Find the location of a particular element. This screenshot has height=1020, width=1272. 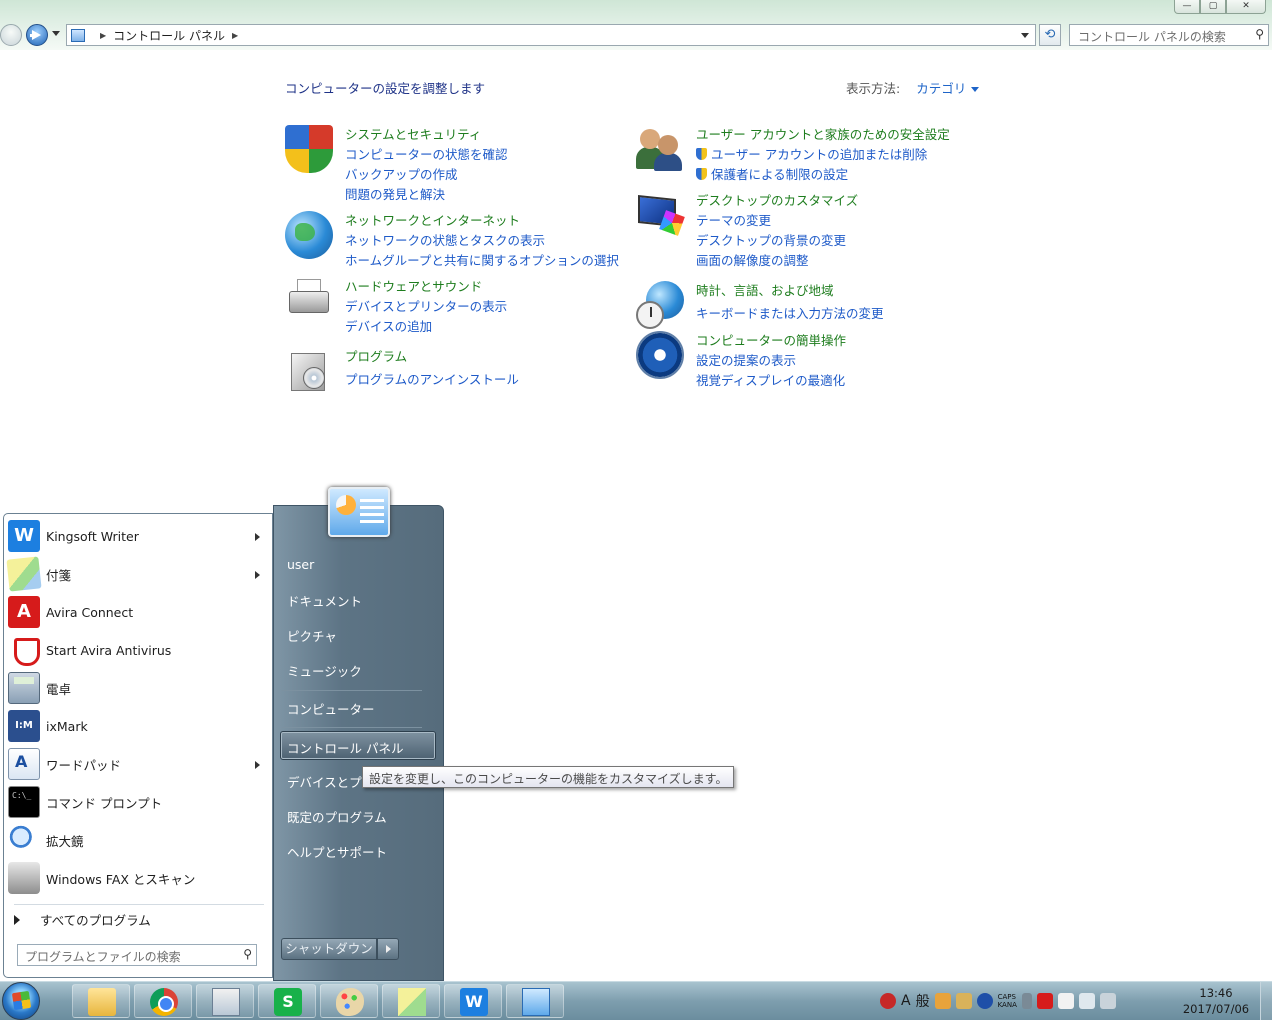

category-title: ネットワークとインターネット is located at coordinates (482, 221).